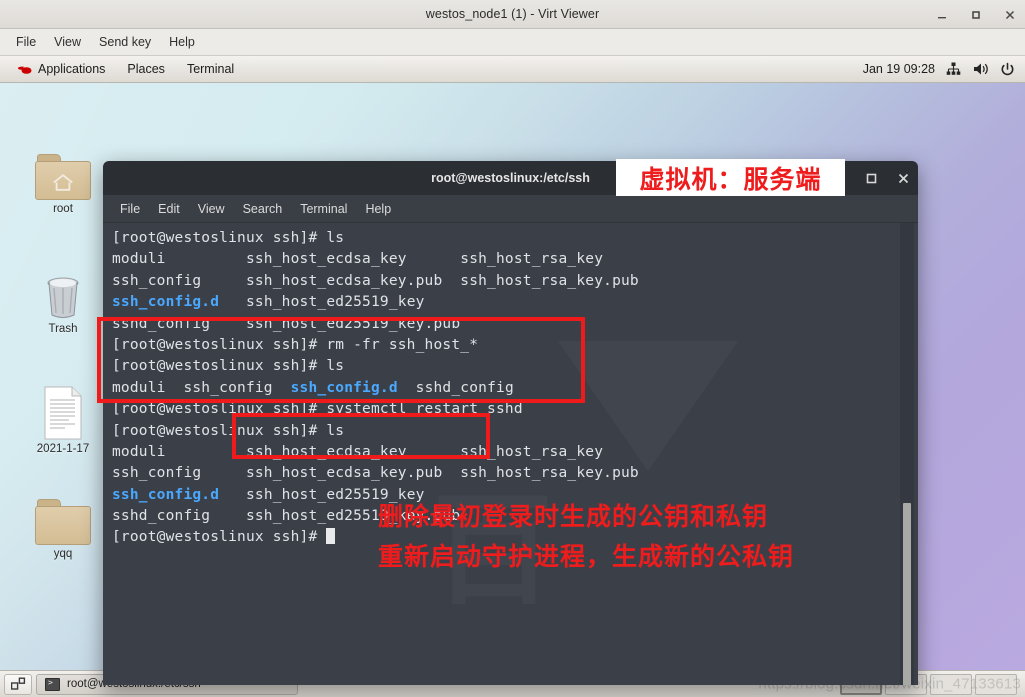 This screenshot has width=1025, height=697. I want to click on terminal-menu-help: Help, so click(378, 209).